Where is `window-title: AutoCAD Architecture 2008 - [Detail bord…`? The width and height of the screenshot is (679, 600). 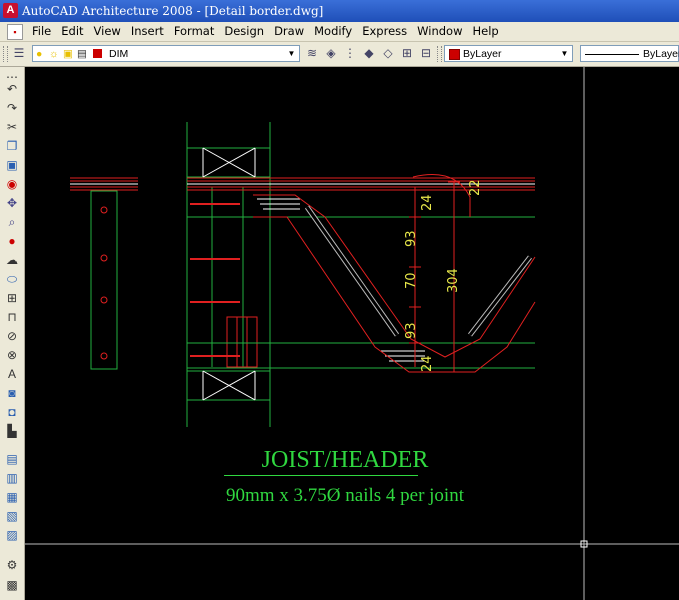
window-title: AutoCAD Architecture 2008 - [Detail bord… is located at coordinates (173, 11).